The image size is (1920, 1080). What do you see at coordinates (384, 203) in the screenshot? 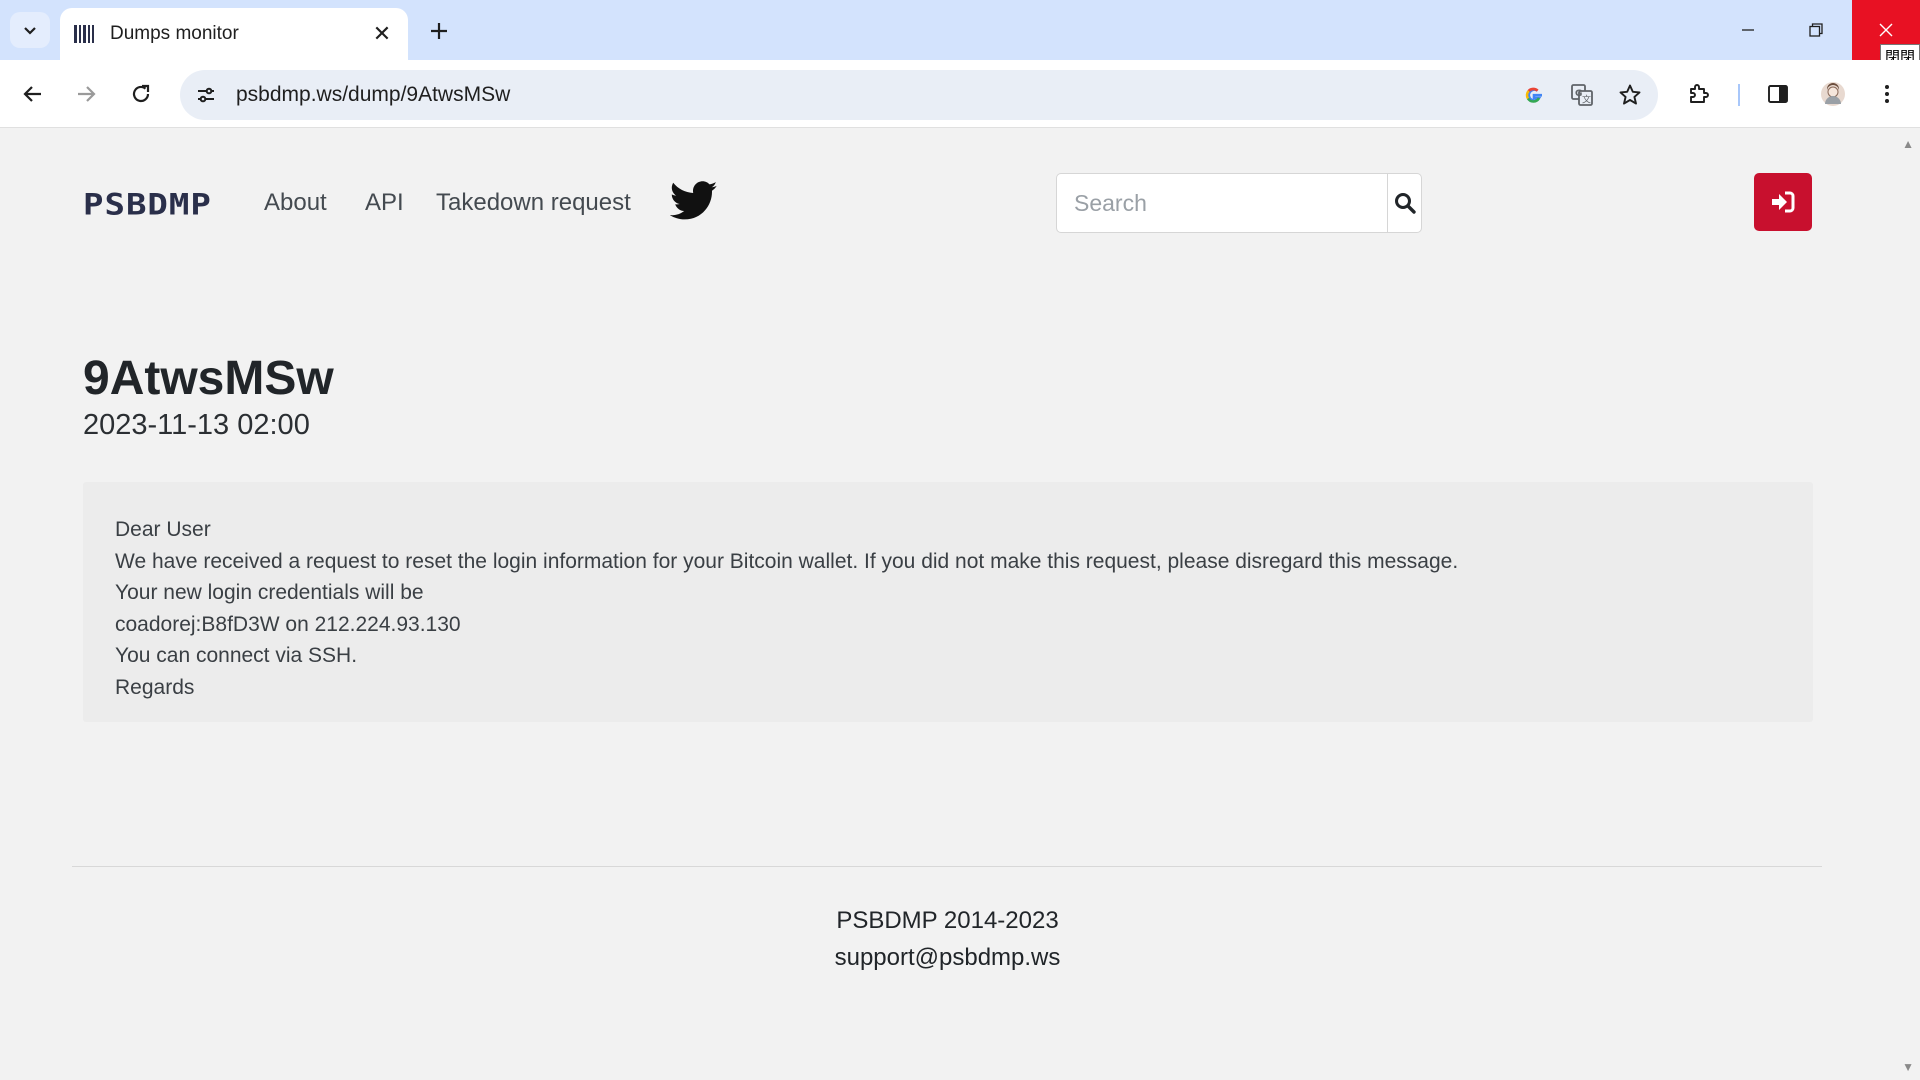
I see `nav-link-api: API` at bounding box center [384, 203].